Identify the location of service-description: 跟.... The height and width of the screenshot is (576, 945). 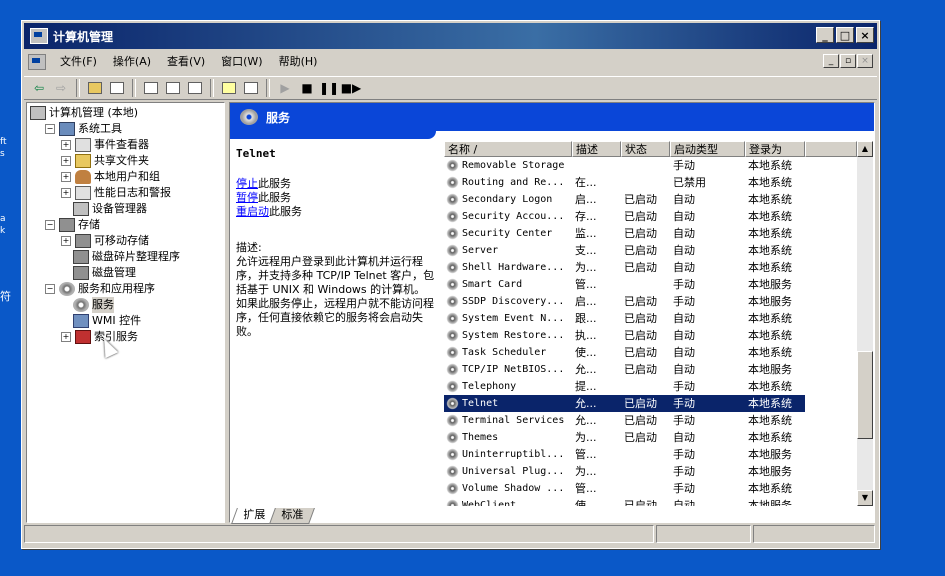
(586, 318).